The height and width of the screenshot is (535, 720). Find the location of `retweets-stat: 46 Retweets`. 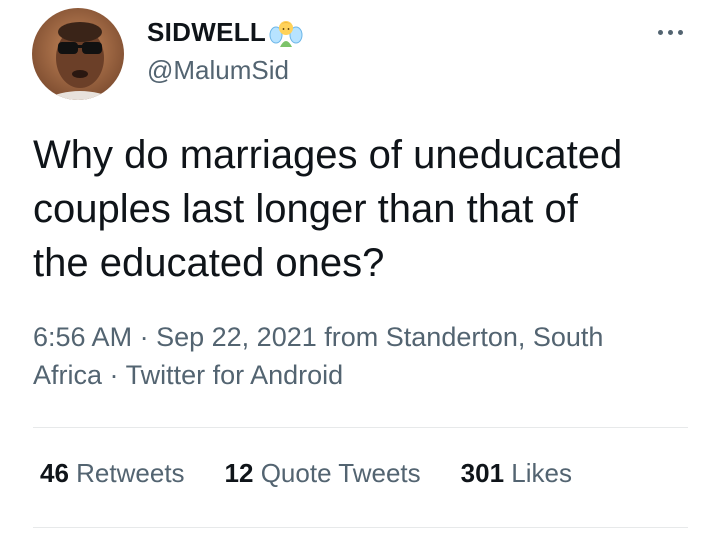

retweets-stat: 46 Retweets is located at coordinates (112, 473).